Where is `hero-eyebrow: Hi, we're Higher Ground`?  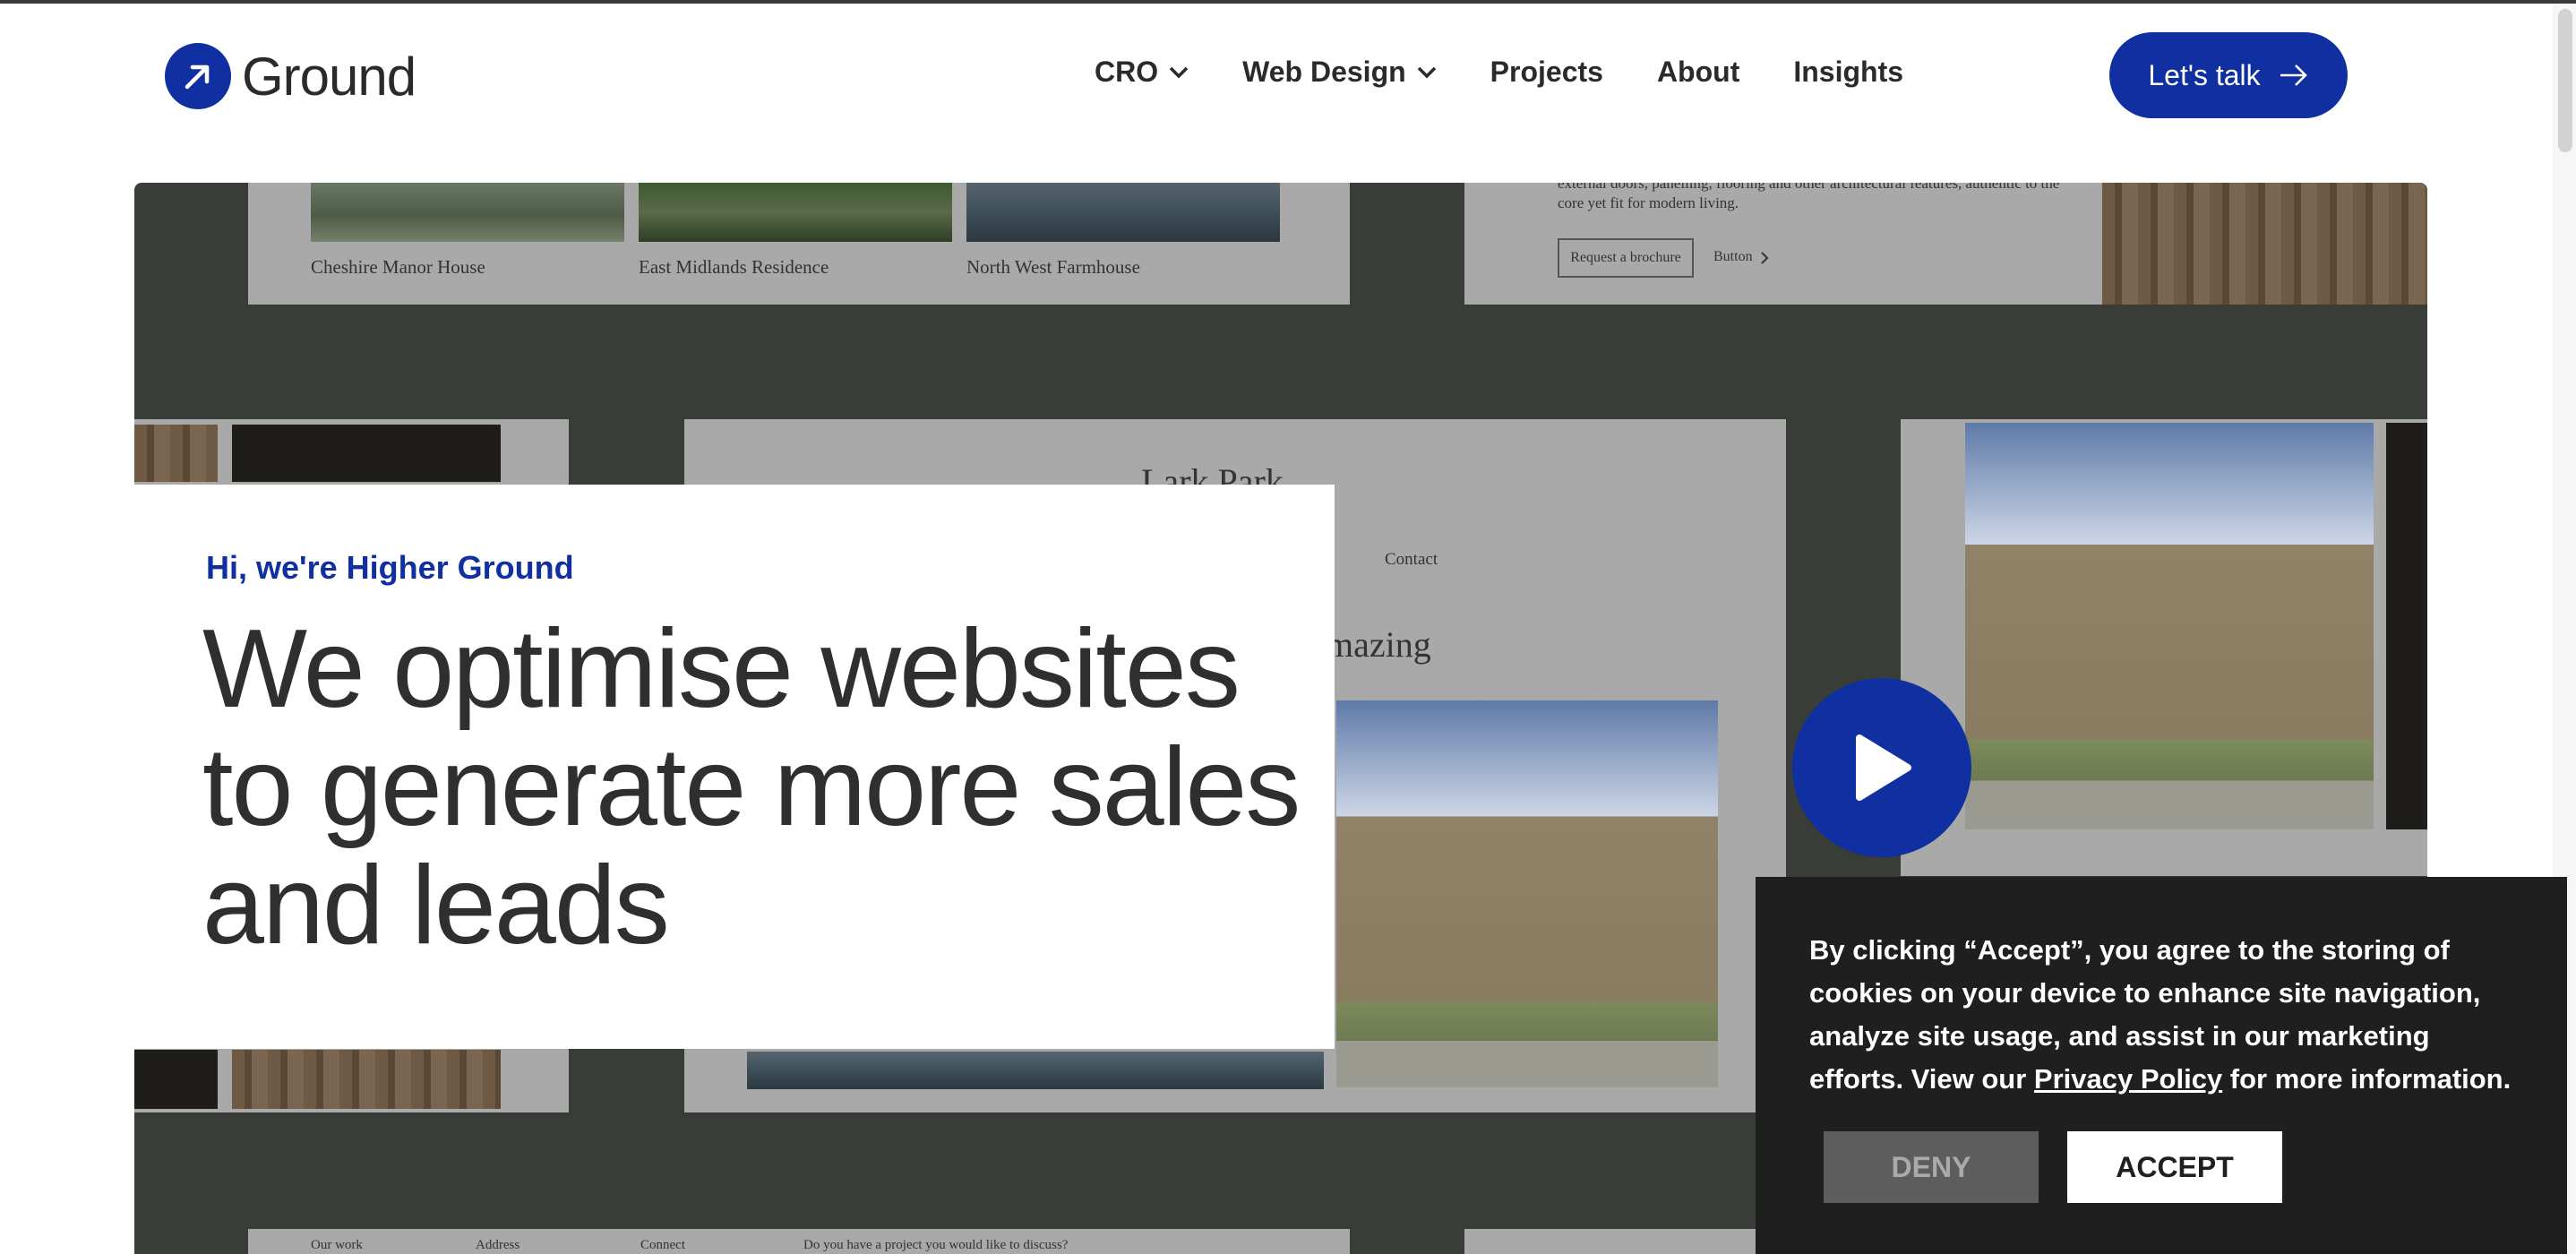 hero-eyebrow: Hi, we're Higher Ground is located at coordinates (390, 567).